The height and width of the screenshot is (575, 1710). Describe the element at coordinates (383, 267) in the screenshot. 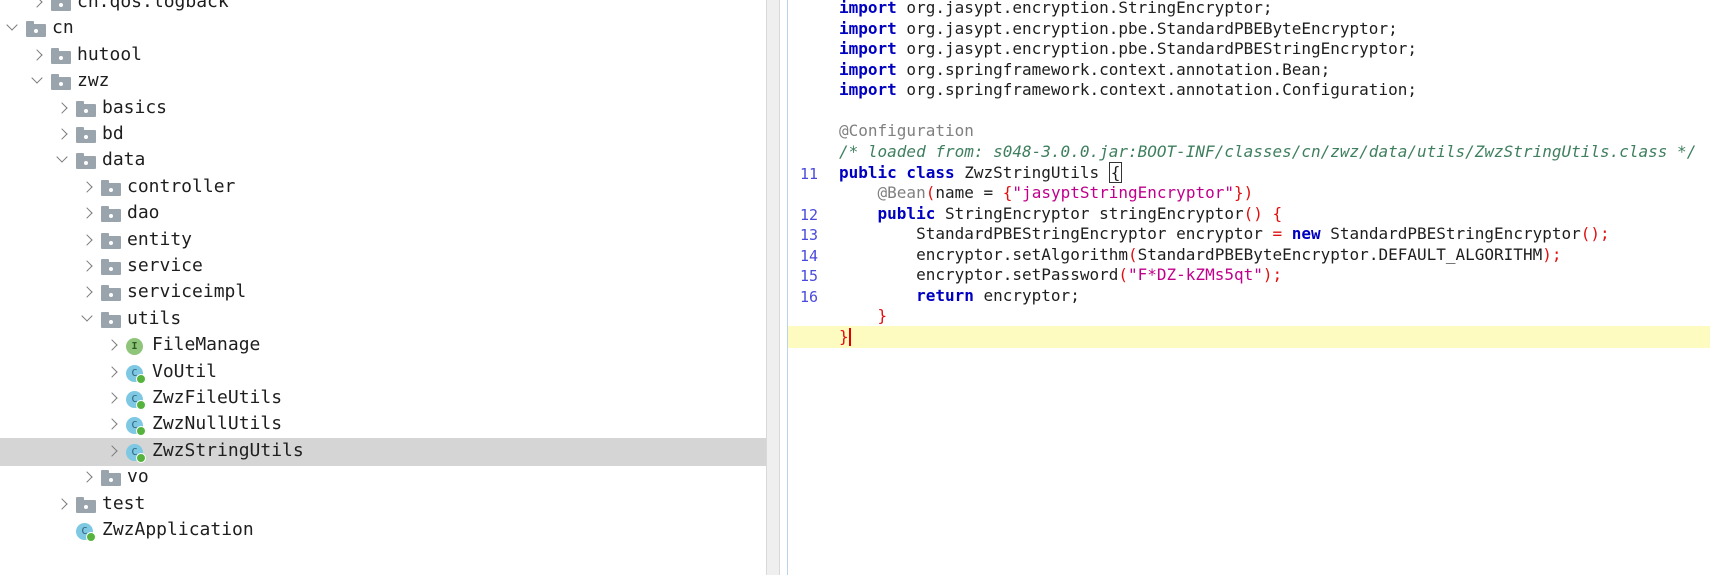

I see `tree-item-service: service` at that location.